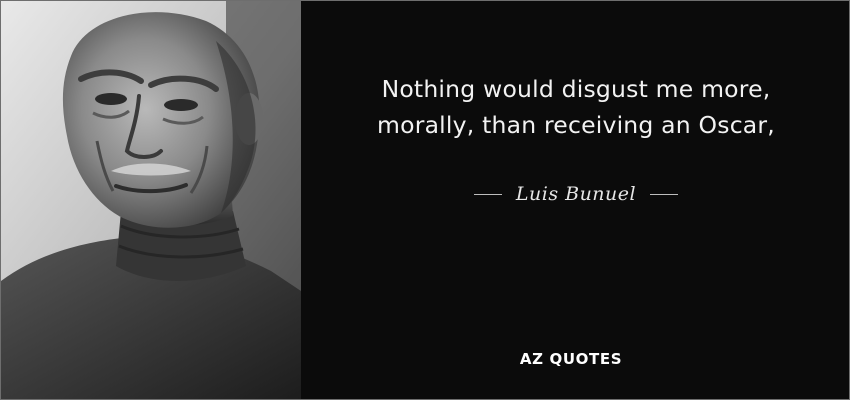 This screenshot has height=400, width=850. Describe the element at coordinates (576, 125) in the screenshot. I see `quote-line-2: morally, than receiving an Oscar,` at that location.